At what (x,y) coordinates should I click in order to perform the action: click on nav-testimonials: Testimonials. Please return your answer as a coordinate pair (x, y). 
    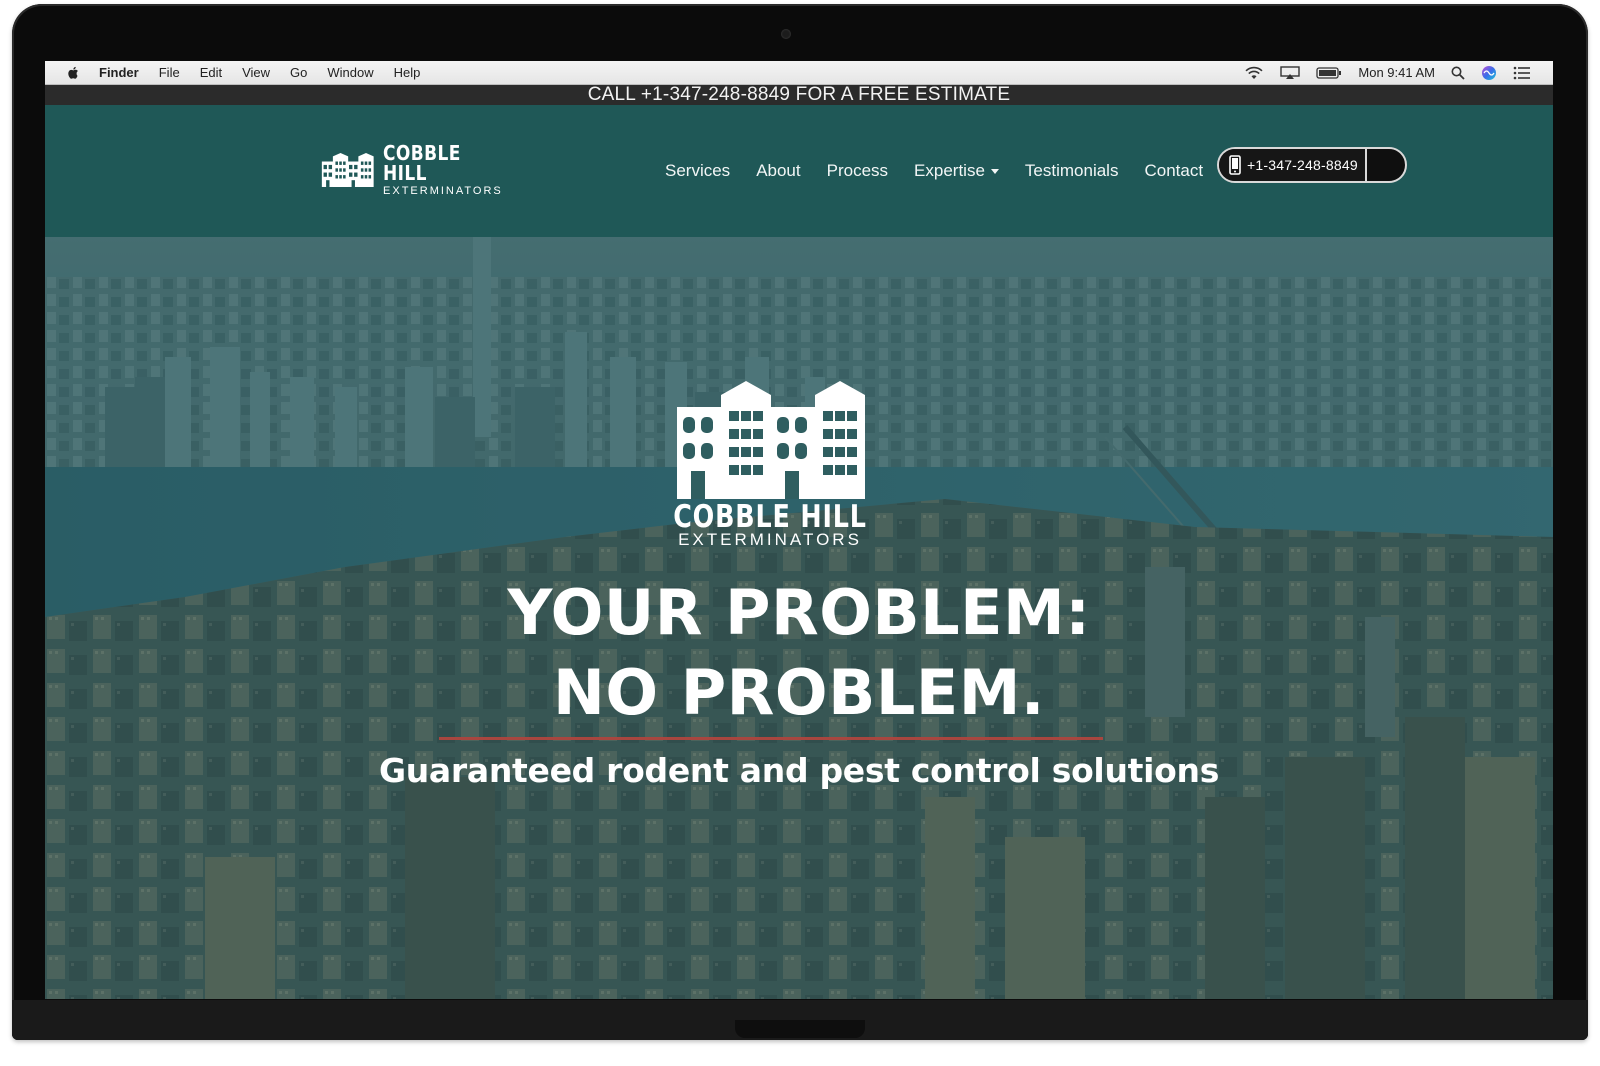
    Looking at the image, I should click on (1072, 171).